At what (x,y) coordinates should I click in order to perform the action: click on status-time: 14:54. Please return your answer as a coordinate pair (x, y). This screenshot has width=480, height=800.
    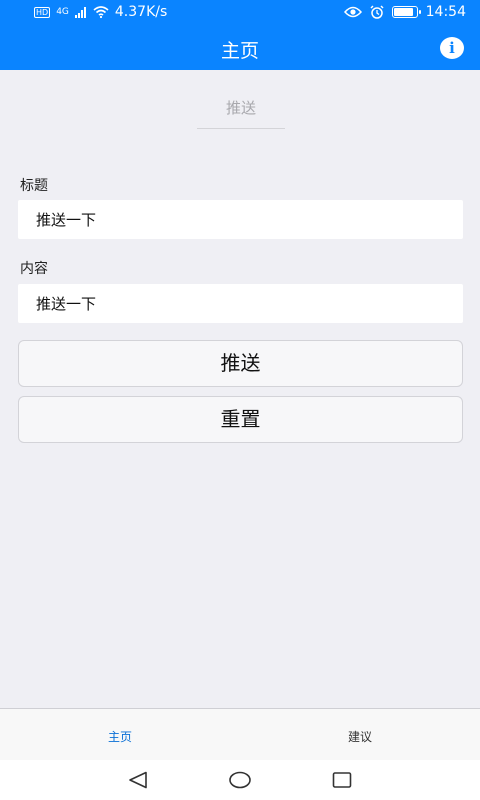
    Looking at the image, I should click on (445, 12).